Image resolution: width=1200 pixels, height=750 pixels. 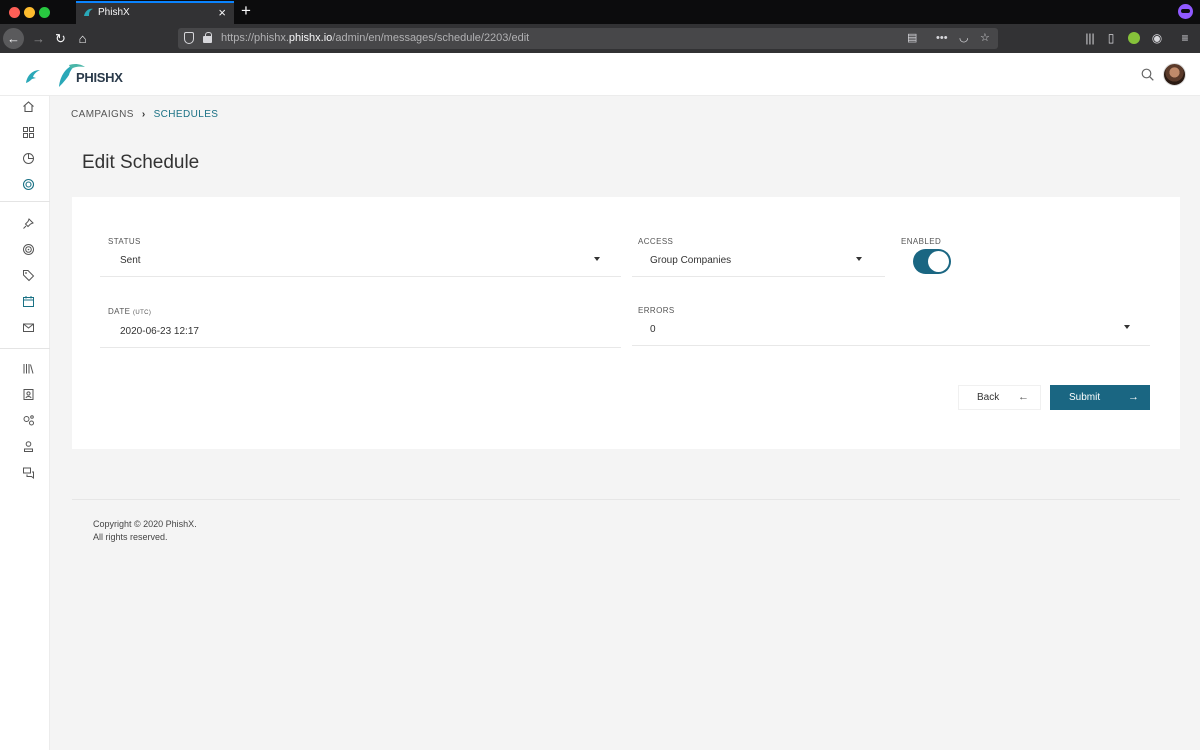 I want to click on library-icon: |||, so click(x=1090, y=38).